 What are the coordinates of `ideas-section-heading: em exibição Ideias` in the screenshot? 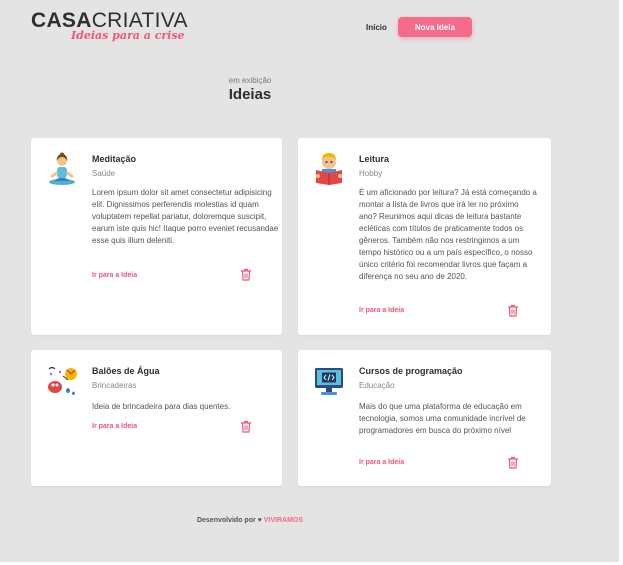 It's located at (250, 89).